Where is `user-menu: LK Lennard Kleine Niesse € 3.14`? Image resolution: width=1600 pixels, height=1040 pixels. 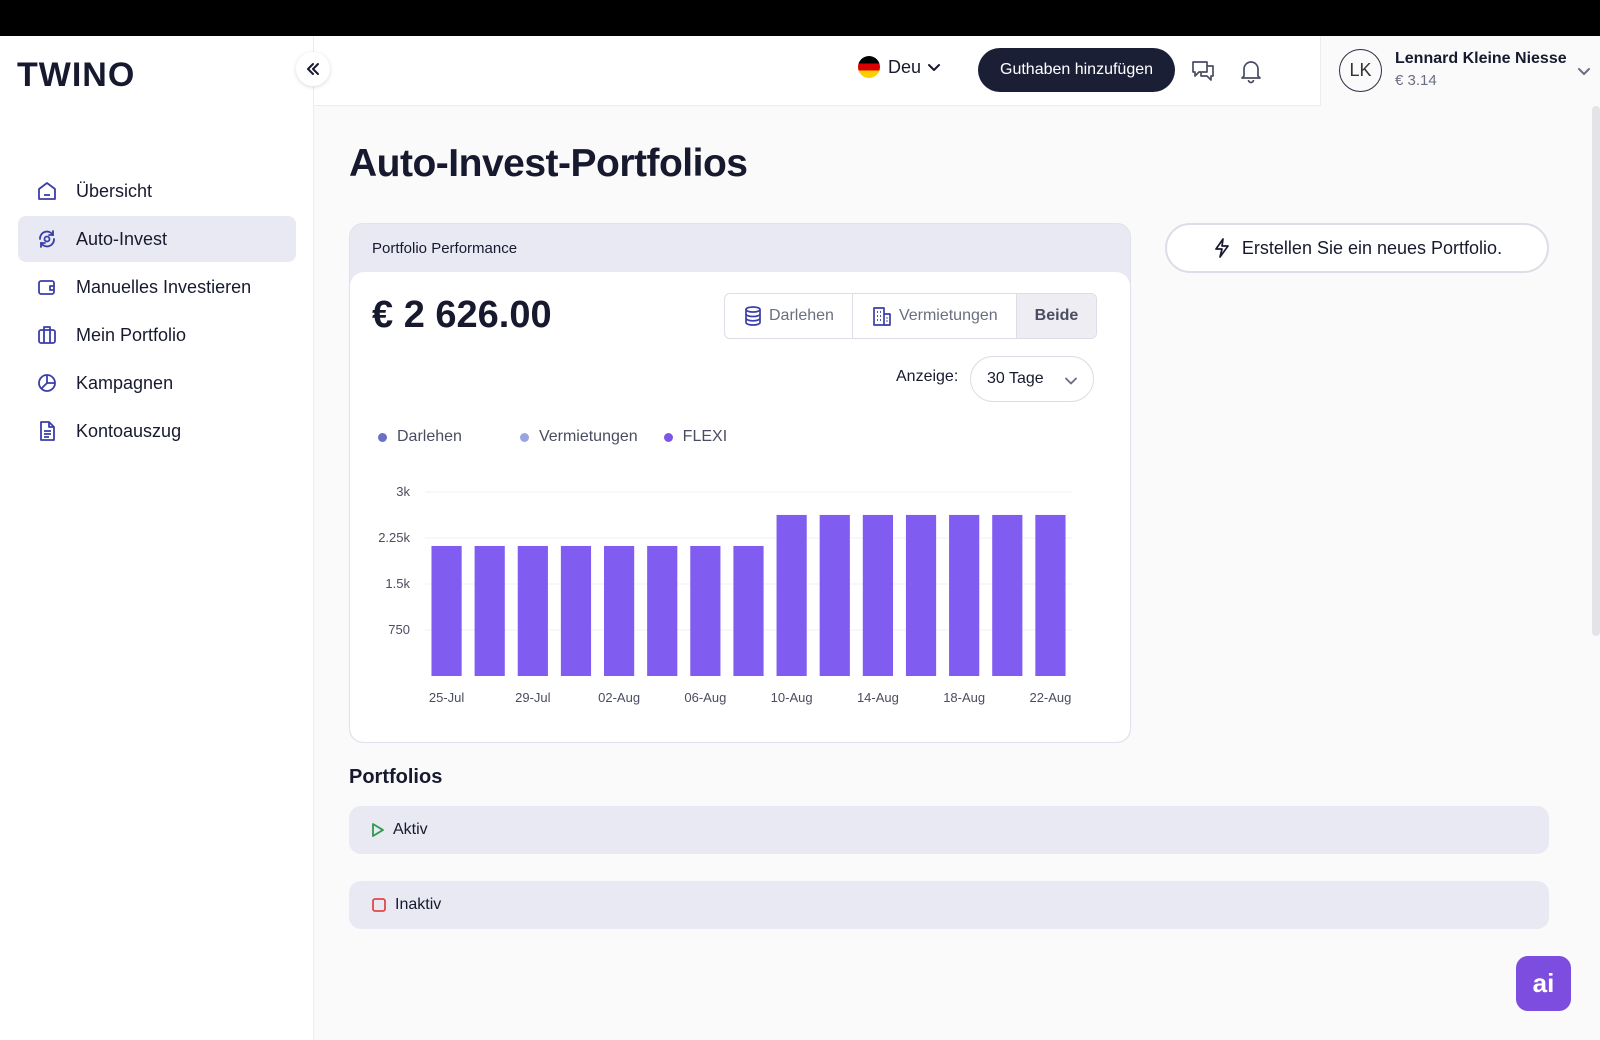 user-menu: LK Lennard Kleine Niesse € 3.14 is located at coordinates (1460, 71).